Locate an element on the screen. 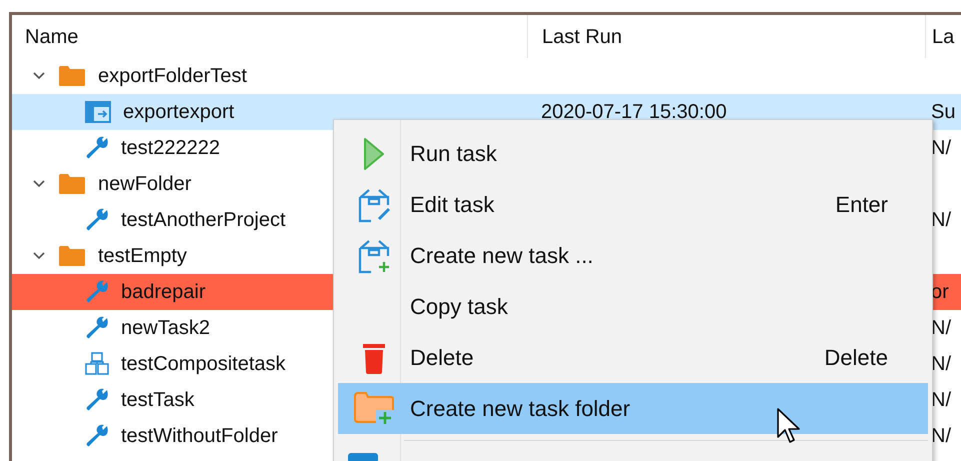 This screenshot has height=461, width=961. task-name: exportexport is located at coordinates (178, 112).